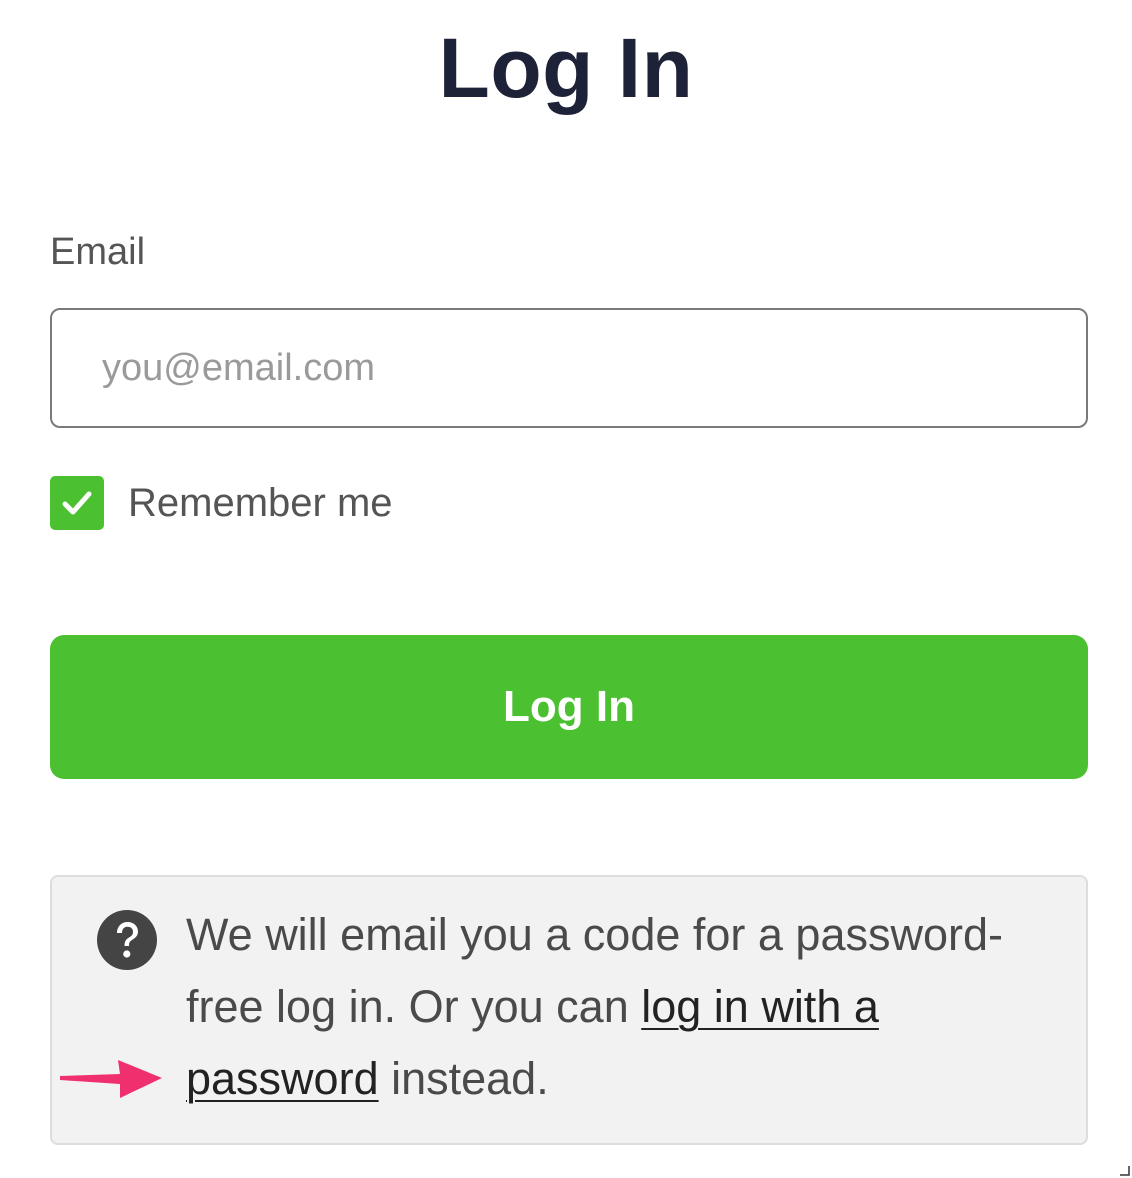 This screenshot has width=1132, height=1178. I want to click on remember-me-checkbox-row: Remember me, so click(221, 503).